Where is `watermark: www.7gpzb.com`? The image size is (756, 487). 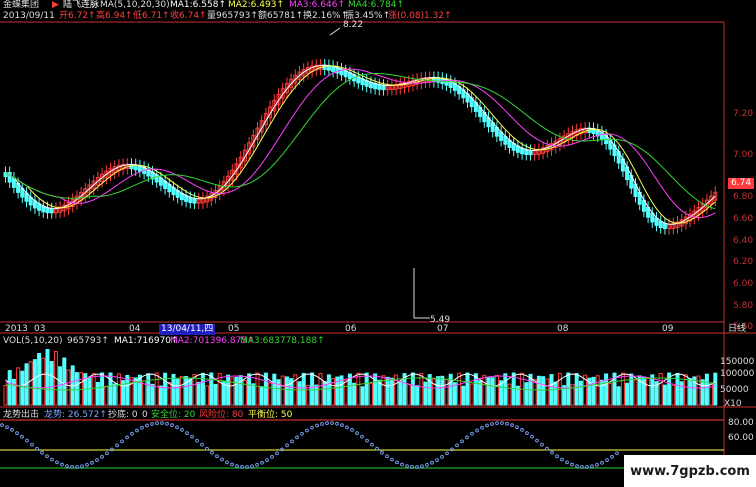
watermark: www.7gpzb.com is located at coordinates (690, 471).